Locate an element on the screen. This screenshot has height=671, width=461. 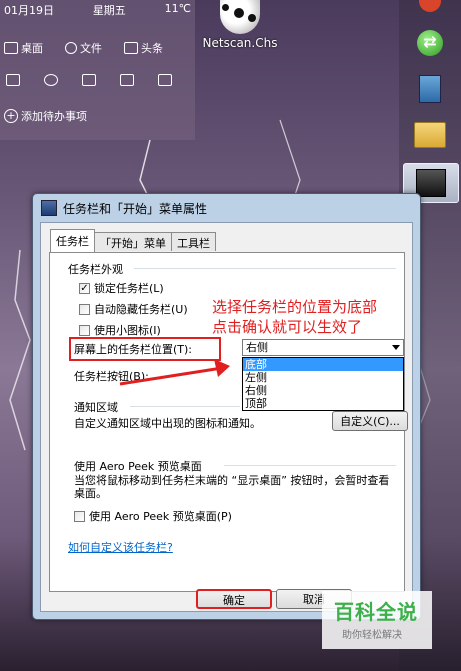
position-select: 右侧 is located at coordinates (323, 347).